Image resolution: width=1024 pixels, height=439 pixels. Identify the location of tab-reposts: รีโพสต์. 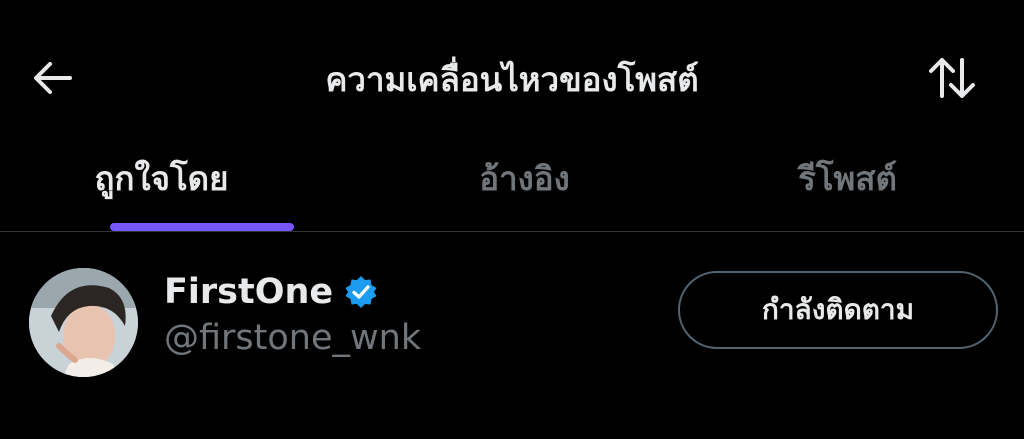
(847, 186).